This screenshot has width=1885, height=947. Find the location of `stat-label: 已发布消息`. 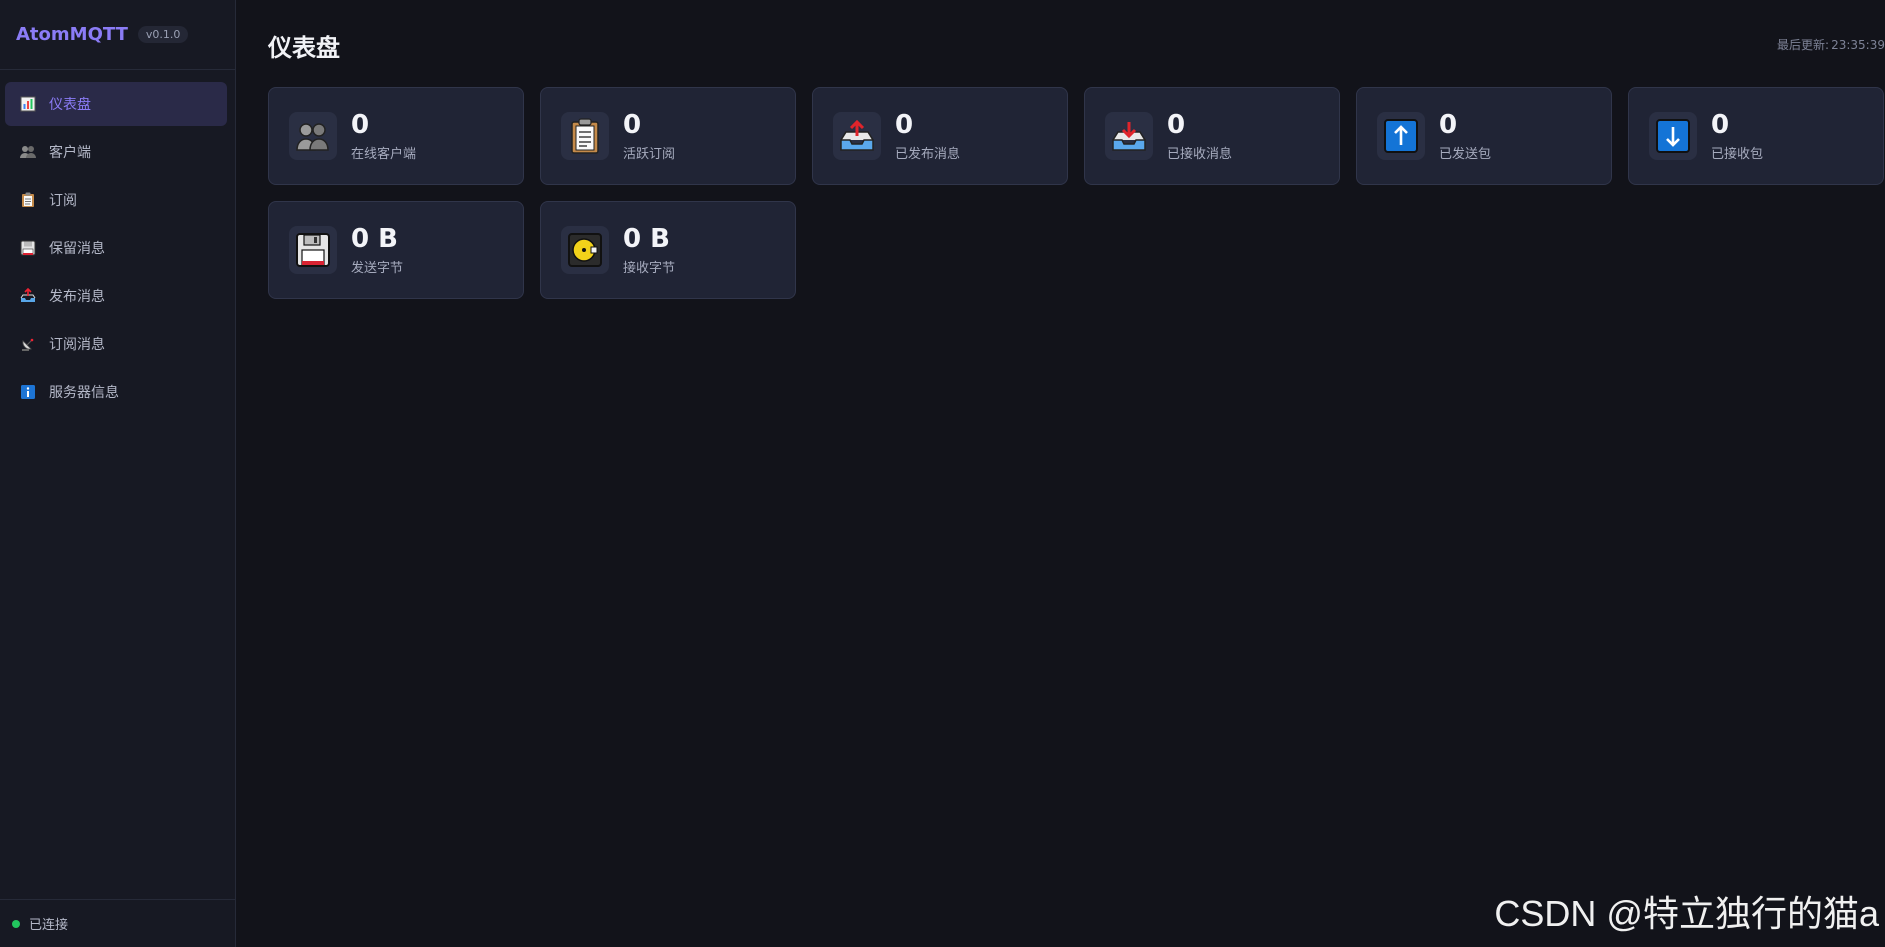

stat-label: 已发布消息 is located at coordinates (928, 154).